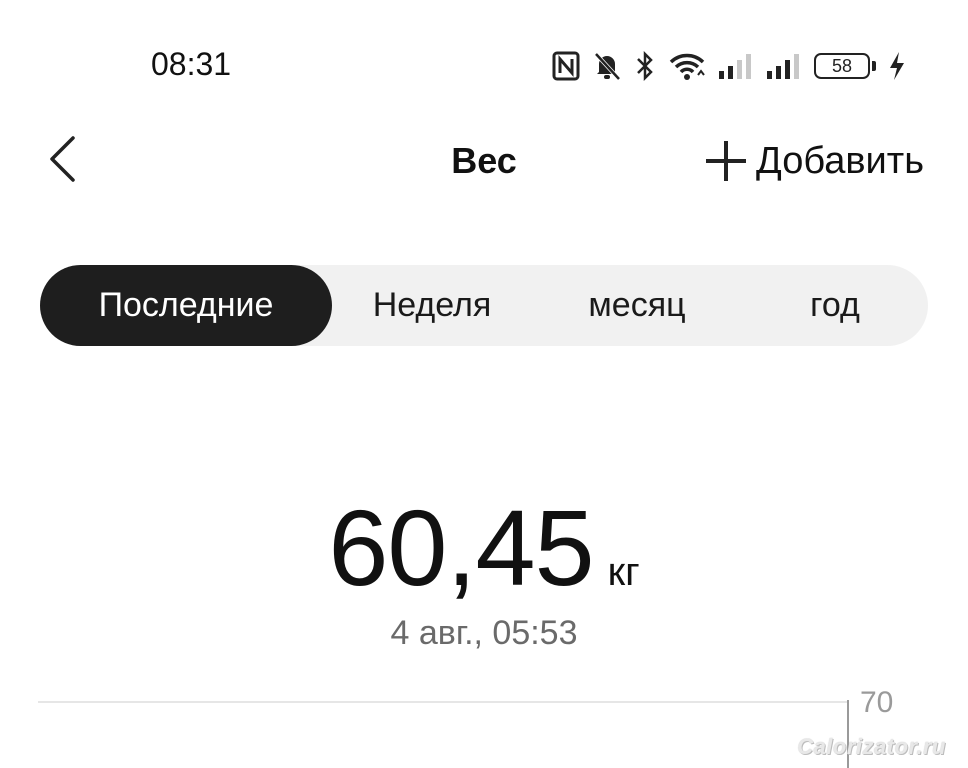  I want to click on tab-recent: Последние, so click(186, 305).